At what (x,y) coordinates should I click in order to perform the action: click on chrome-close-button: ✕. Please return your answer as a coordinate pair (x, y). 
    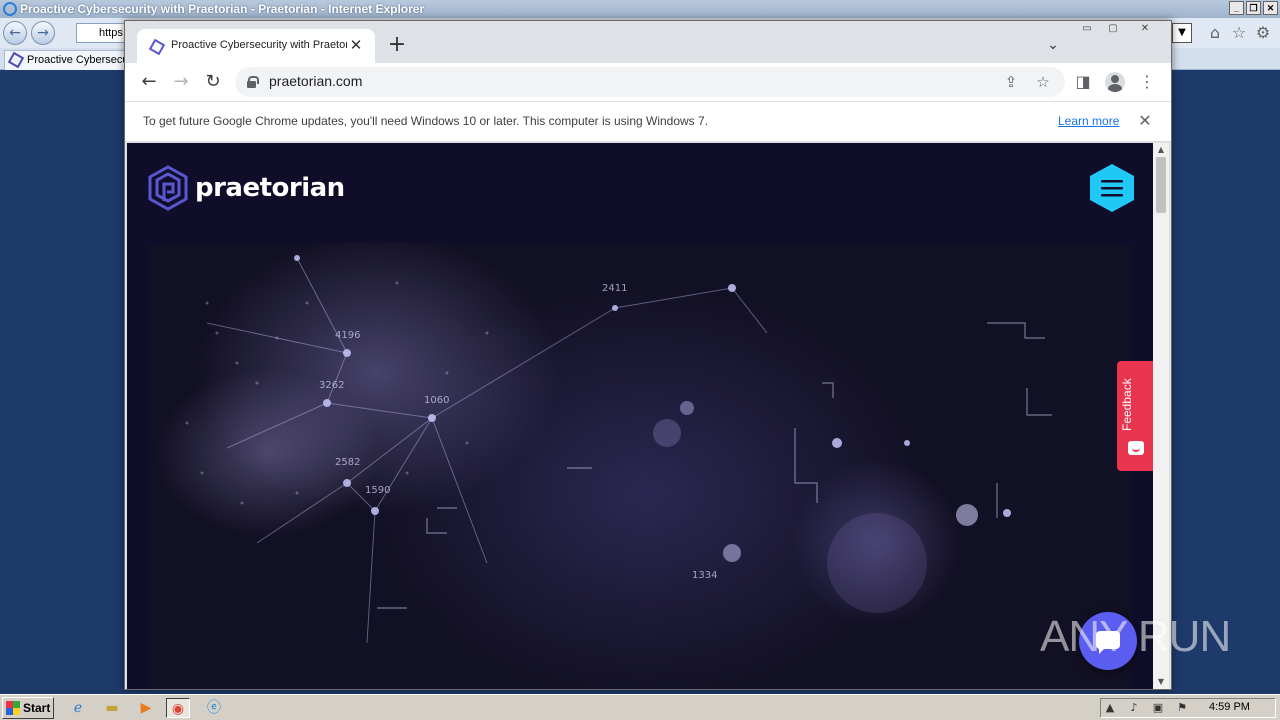
    Looking at the image, I should click on (1145, 29).